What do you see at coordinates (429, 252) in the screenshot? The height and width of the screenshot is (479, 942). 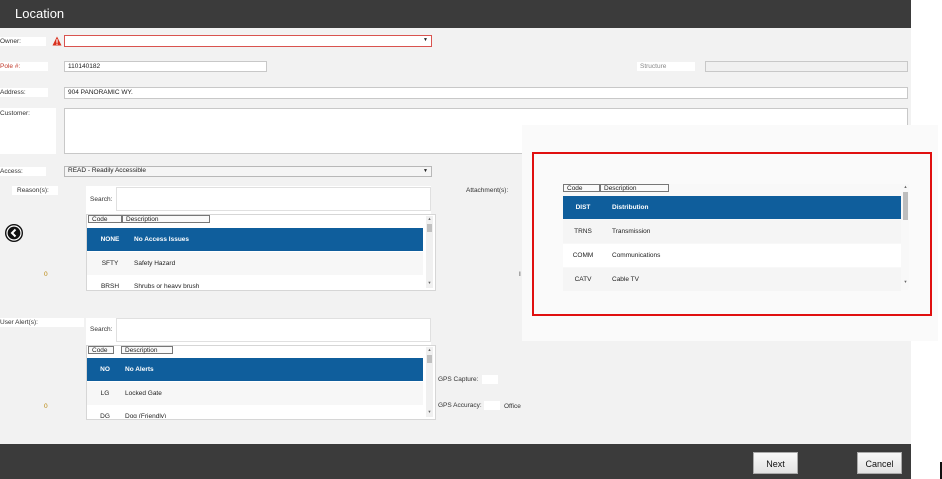 I see `reasons-scrollbar: ▲ ▼` at bounding box center [429, 252].